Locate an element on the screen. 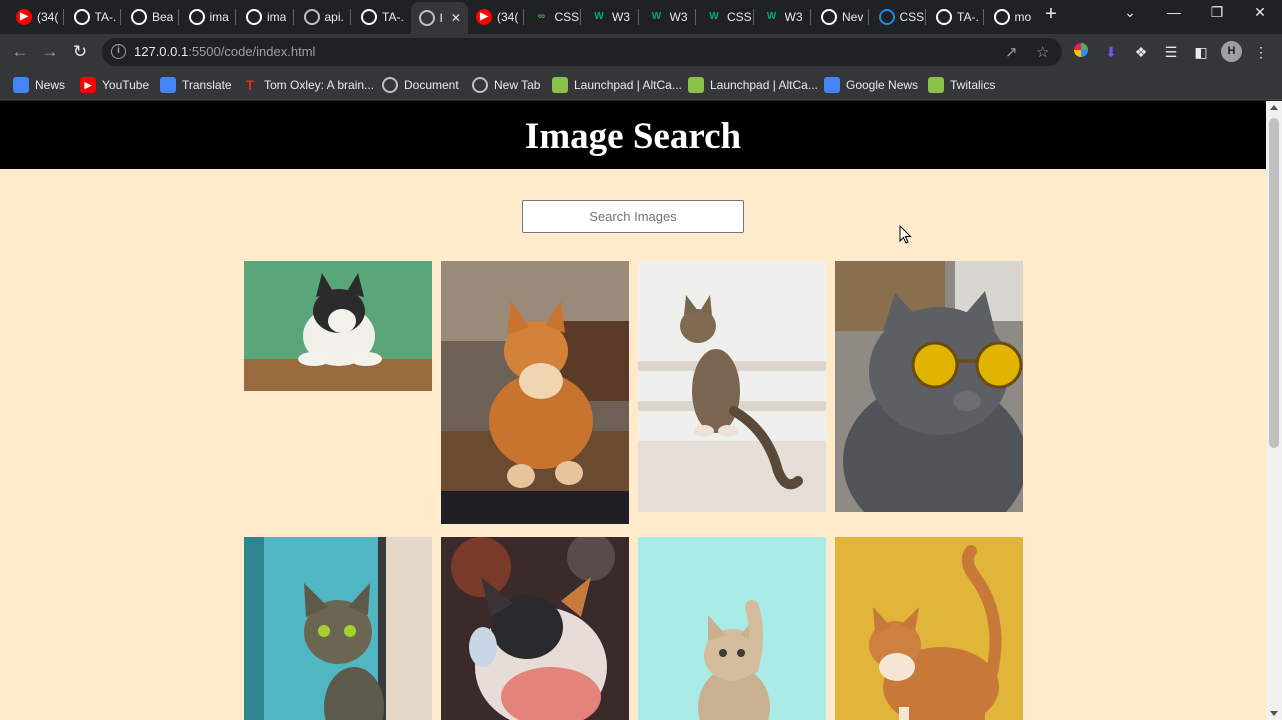 This screenshot has width=1282, height=720. profile-avatar: H is located at coordinates (1231, 51).